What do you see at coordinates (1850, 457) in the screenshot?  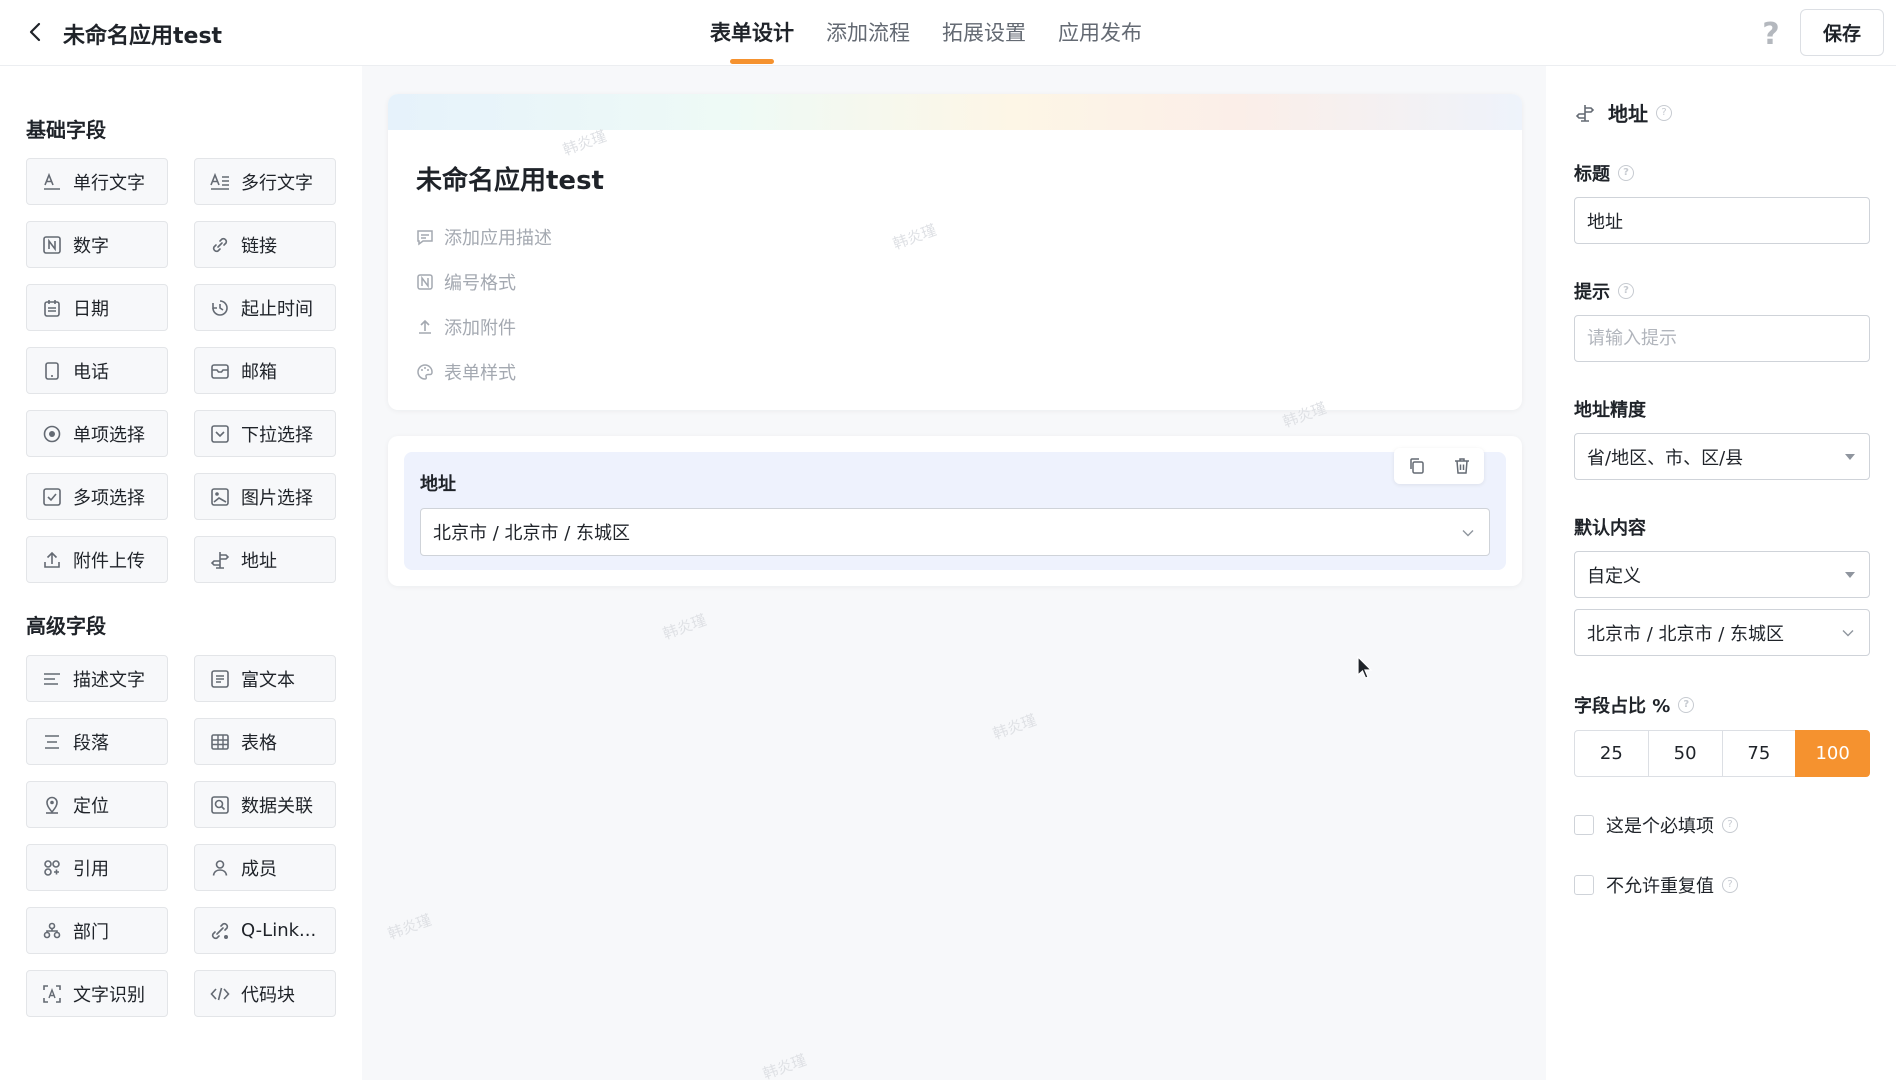 I see `caret-down-icon` at bounding box center [1850, 457].